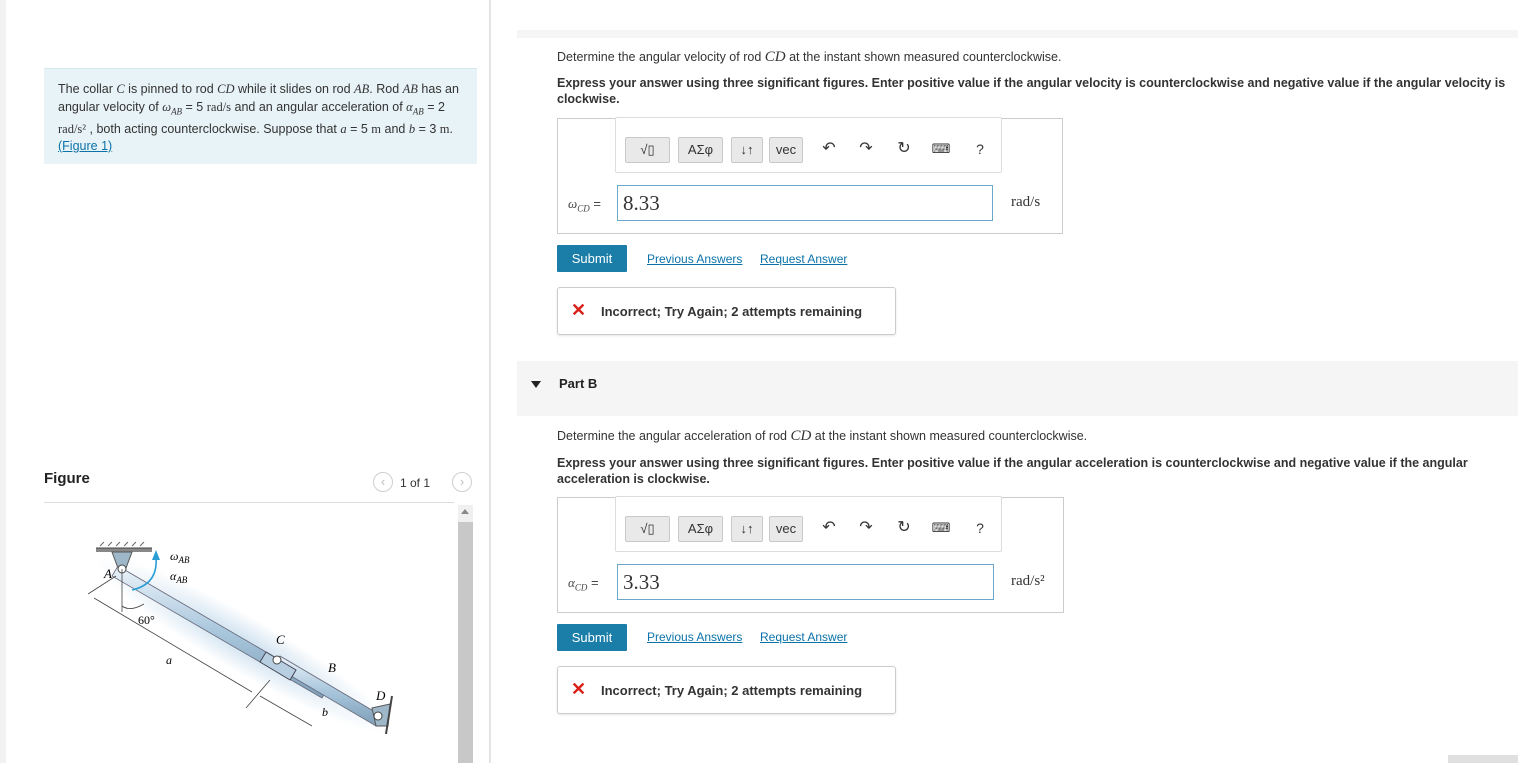 Image resolution: width=1518 pixels, height=763 pixels. What do you see at coordinates (490, 381) in the screenshot?
I see `pane-divider` at bounding box center [490, 381].